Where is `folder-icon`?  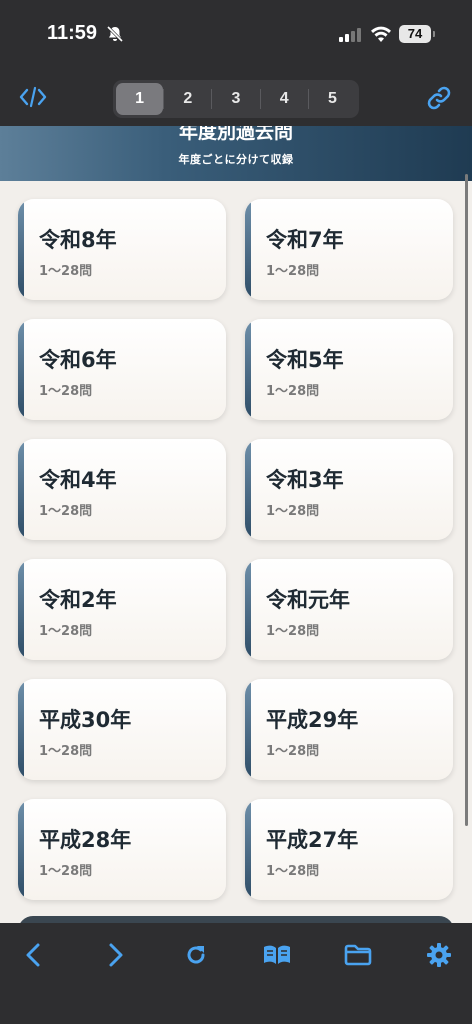
folder-icon is located at coordinates (358, 957).